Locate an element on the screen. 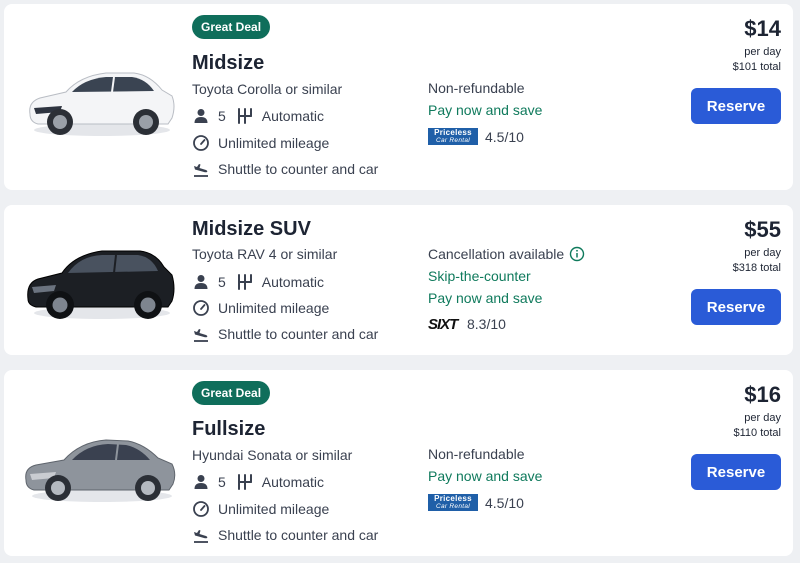 The width and height of the screenshot is (800, 563). total-price: $110 total is located at coordinates (757, 433).